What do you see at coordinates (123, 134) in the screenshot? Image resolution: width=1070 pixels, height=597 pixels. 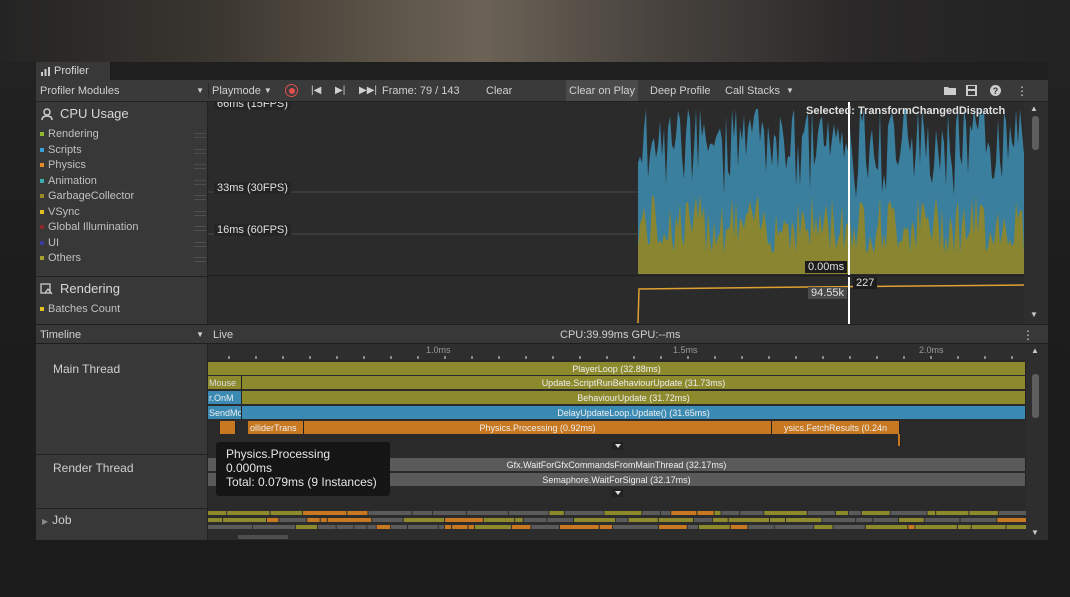 I see `legend-item-rendering: Rendering` at bounding box center [123, 134].